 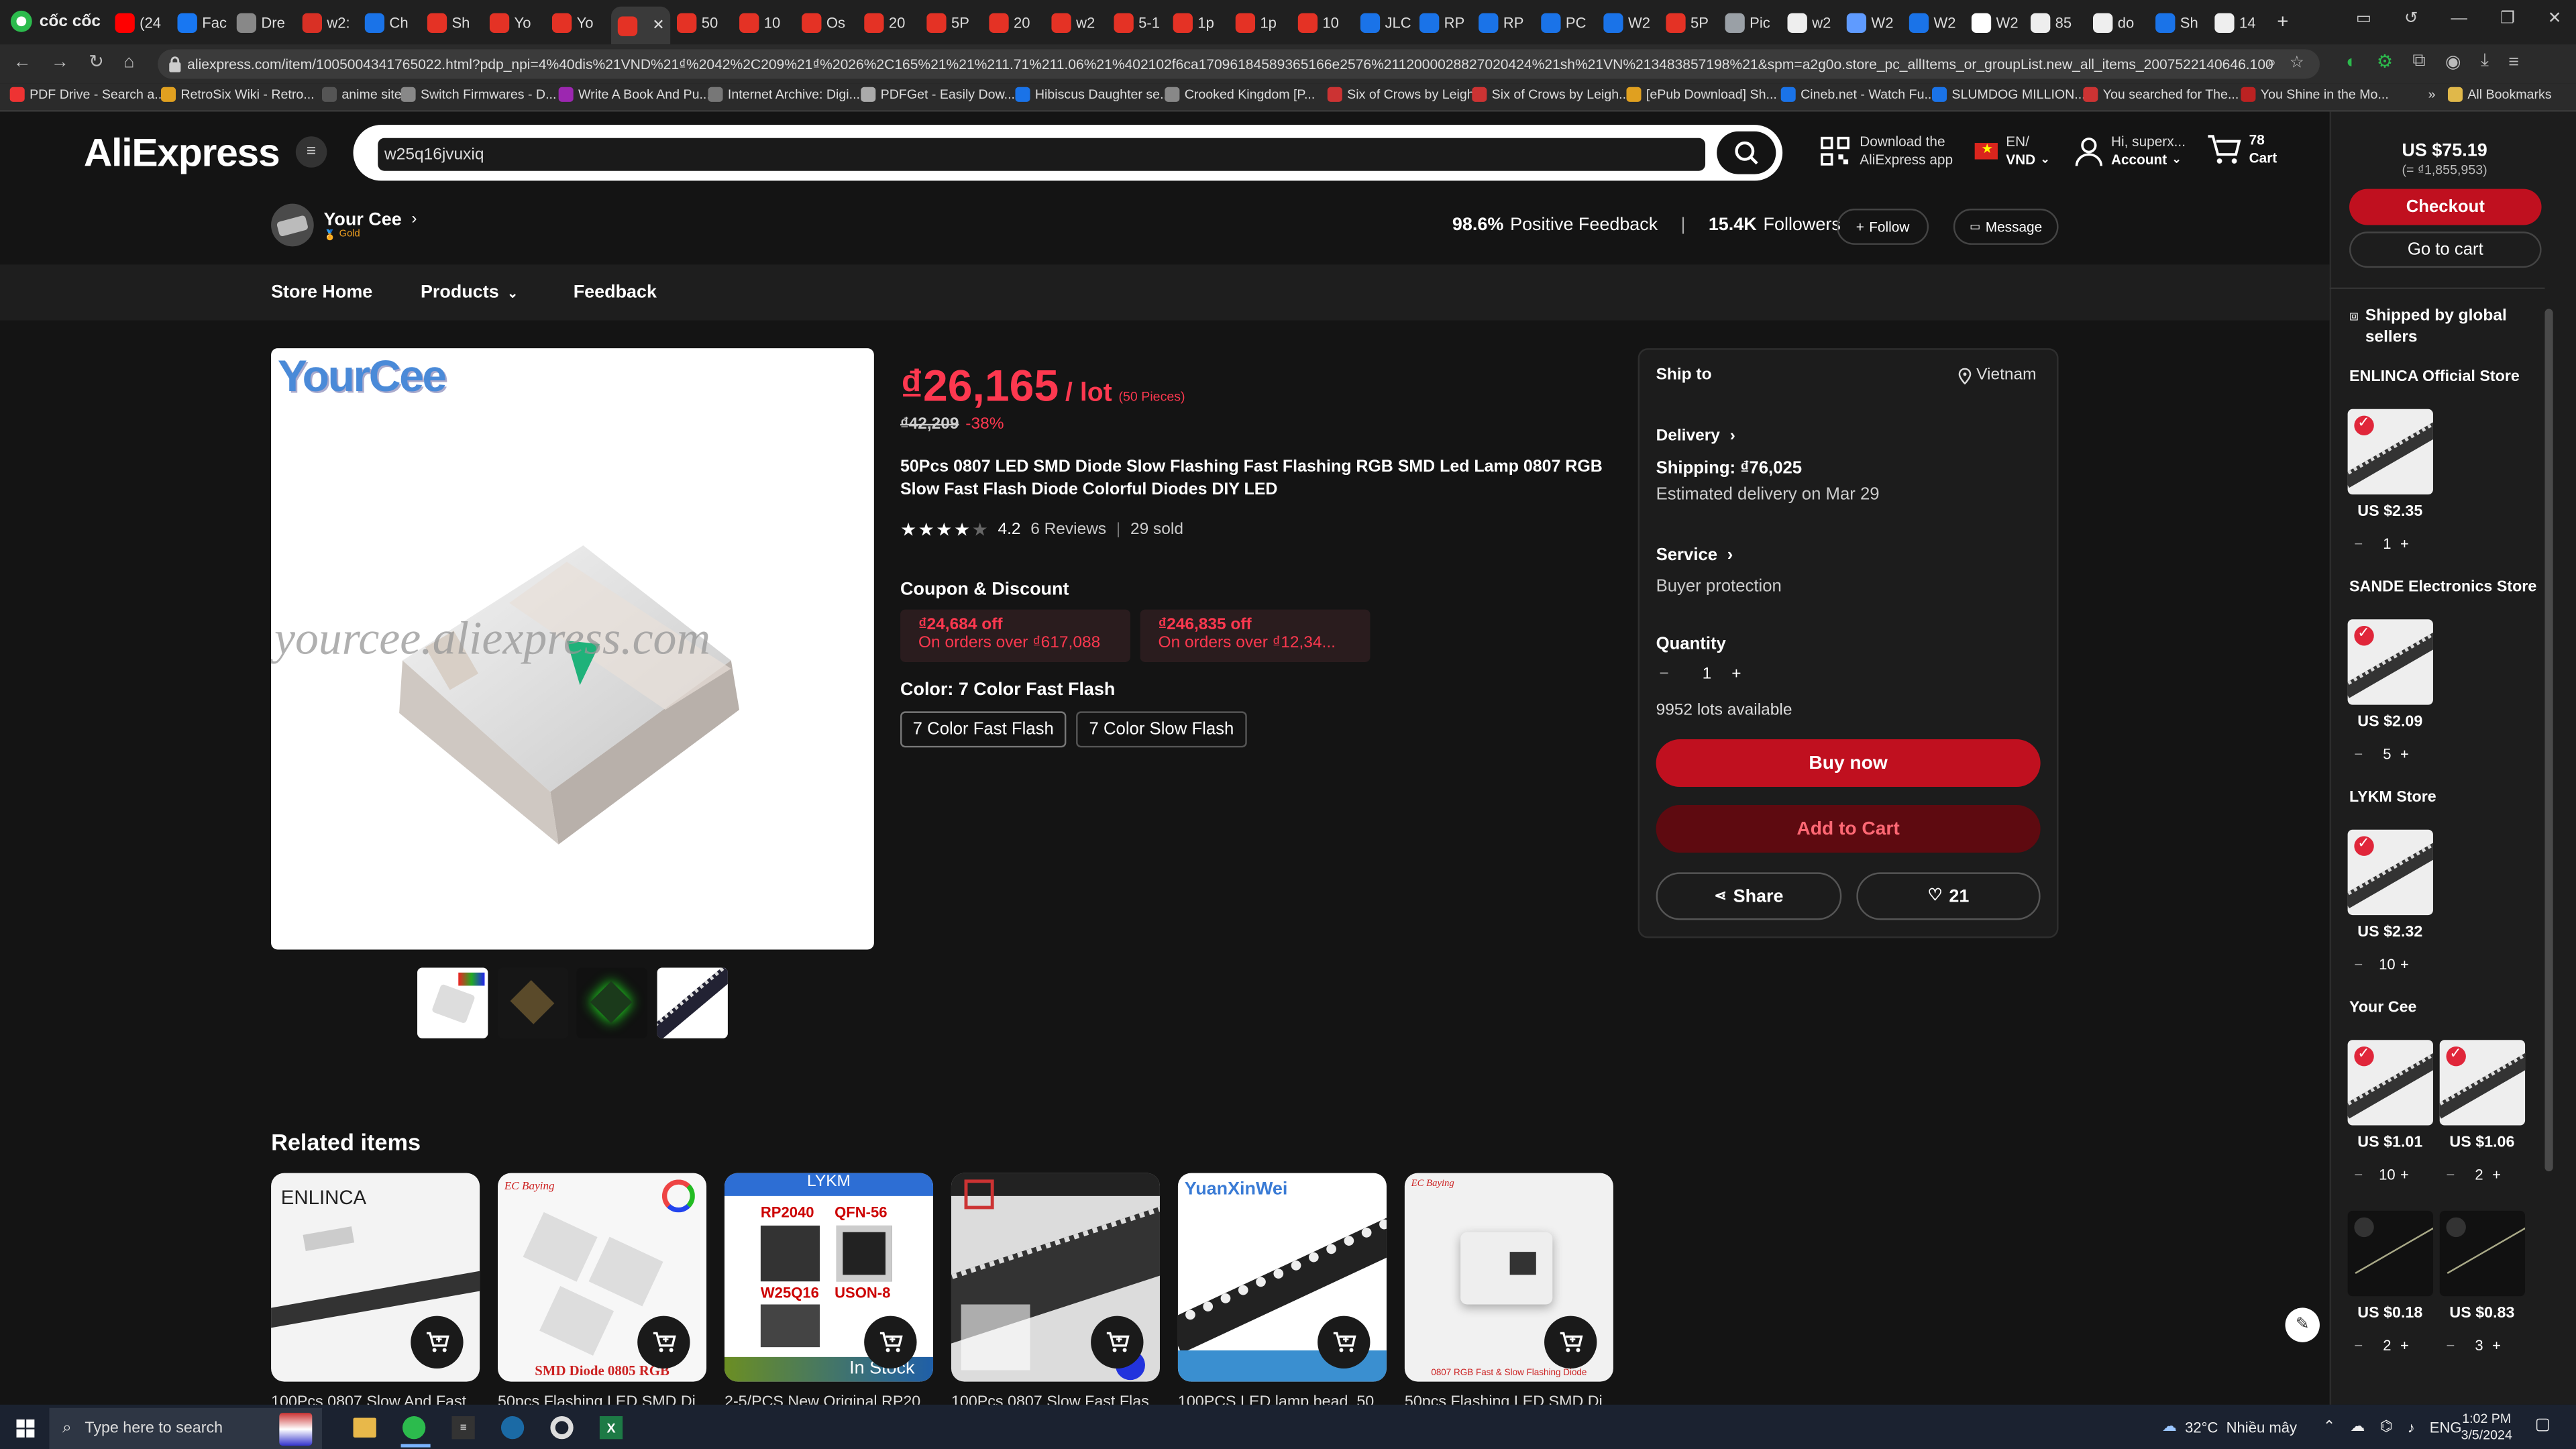 What do you see at coordinates (1948, 896) in the screenshot?
I see `wishlist-button: ♡ 21` at bounding box center [1948, 896].